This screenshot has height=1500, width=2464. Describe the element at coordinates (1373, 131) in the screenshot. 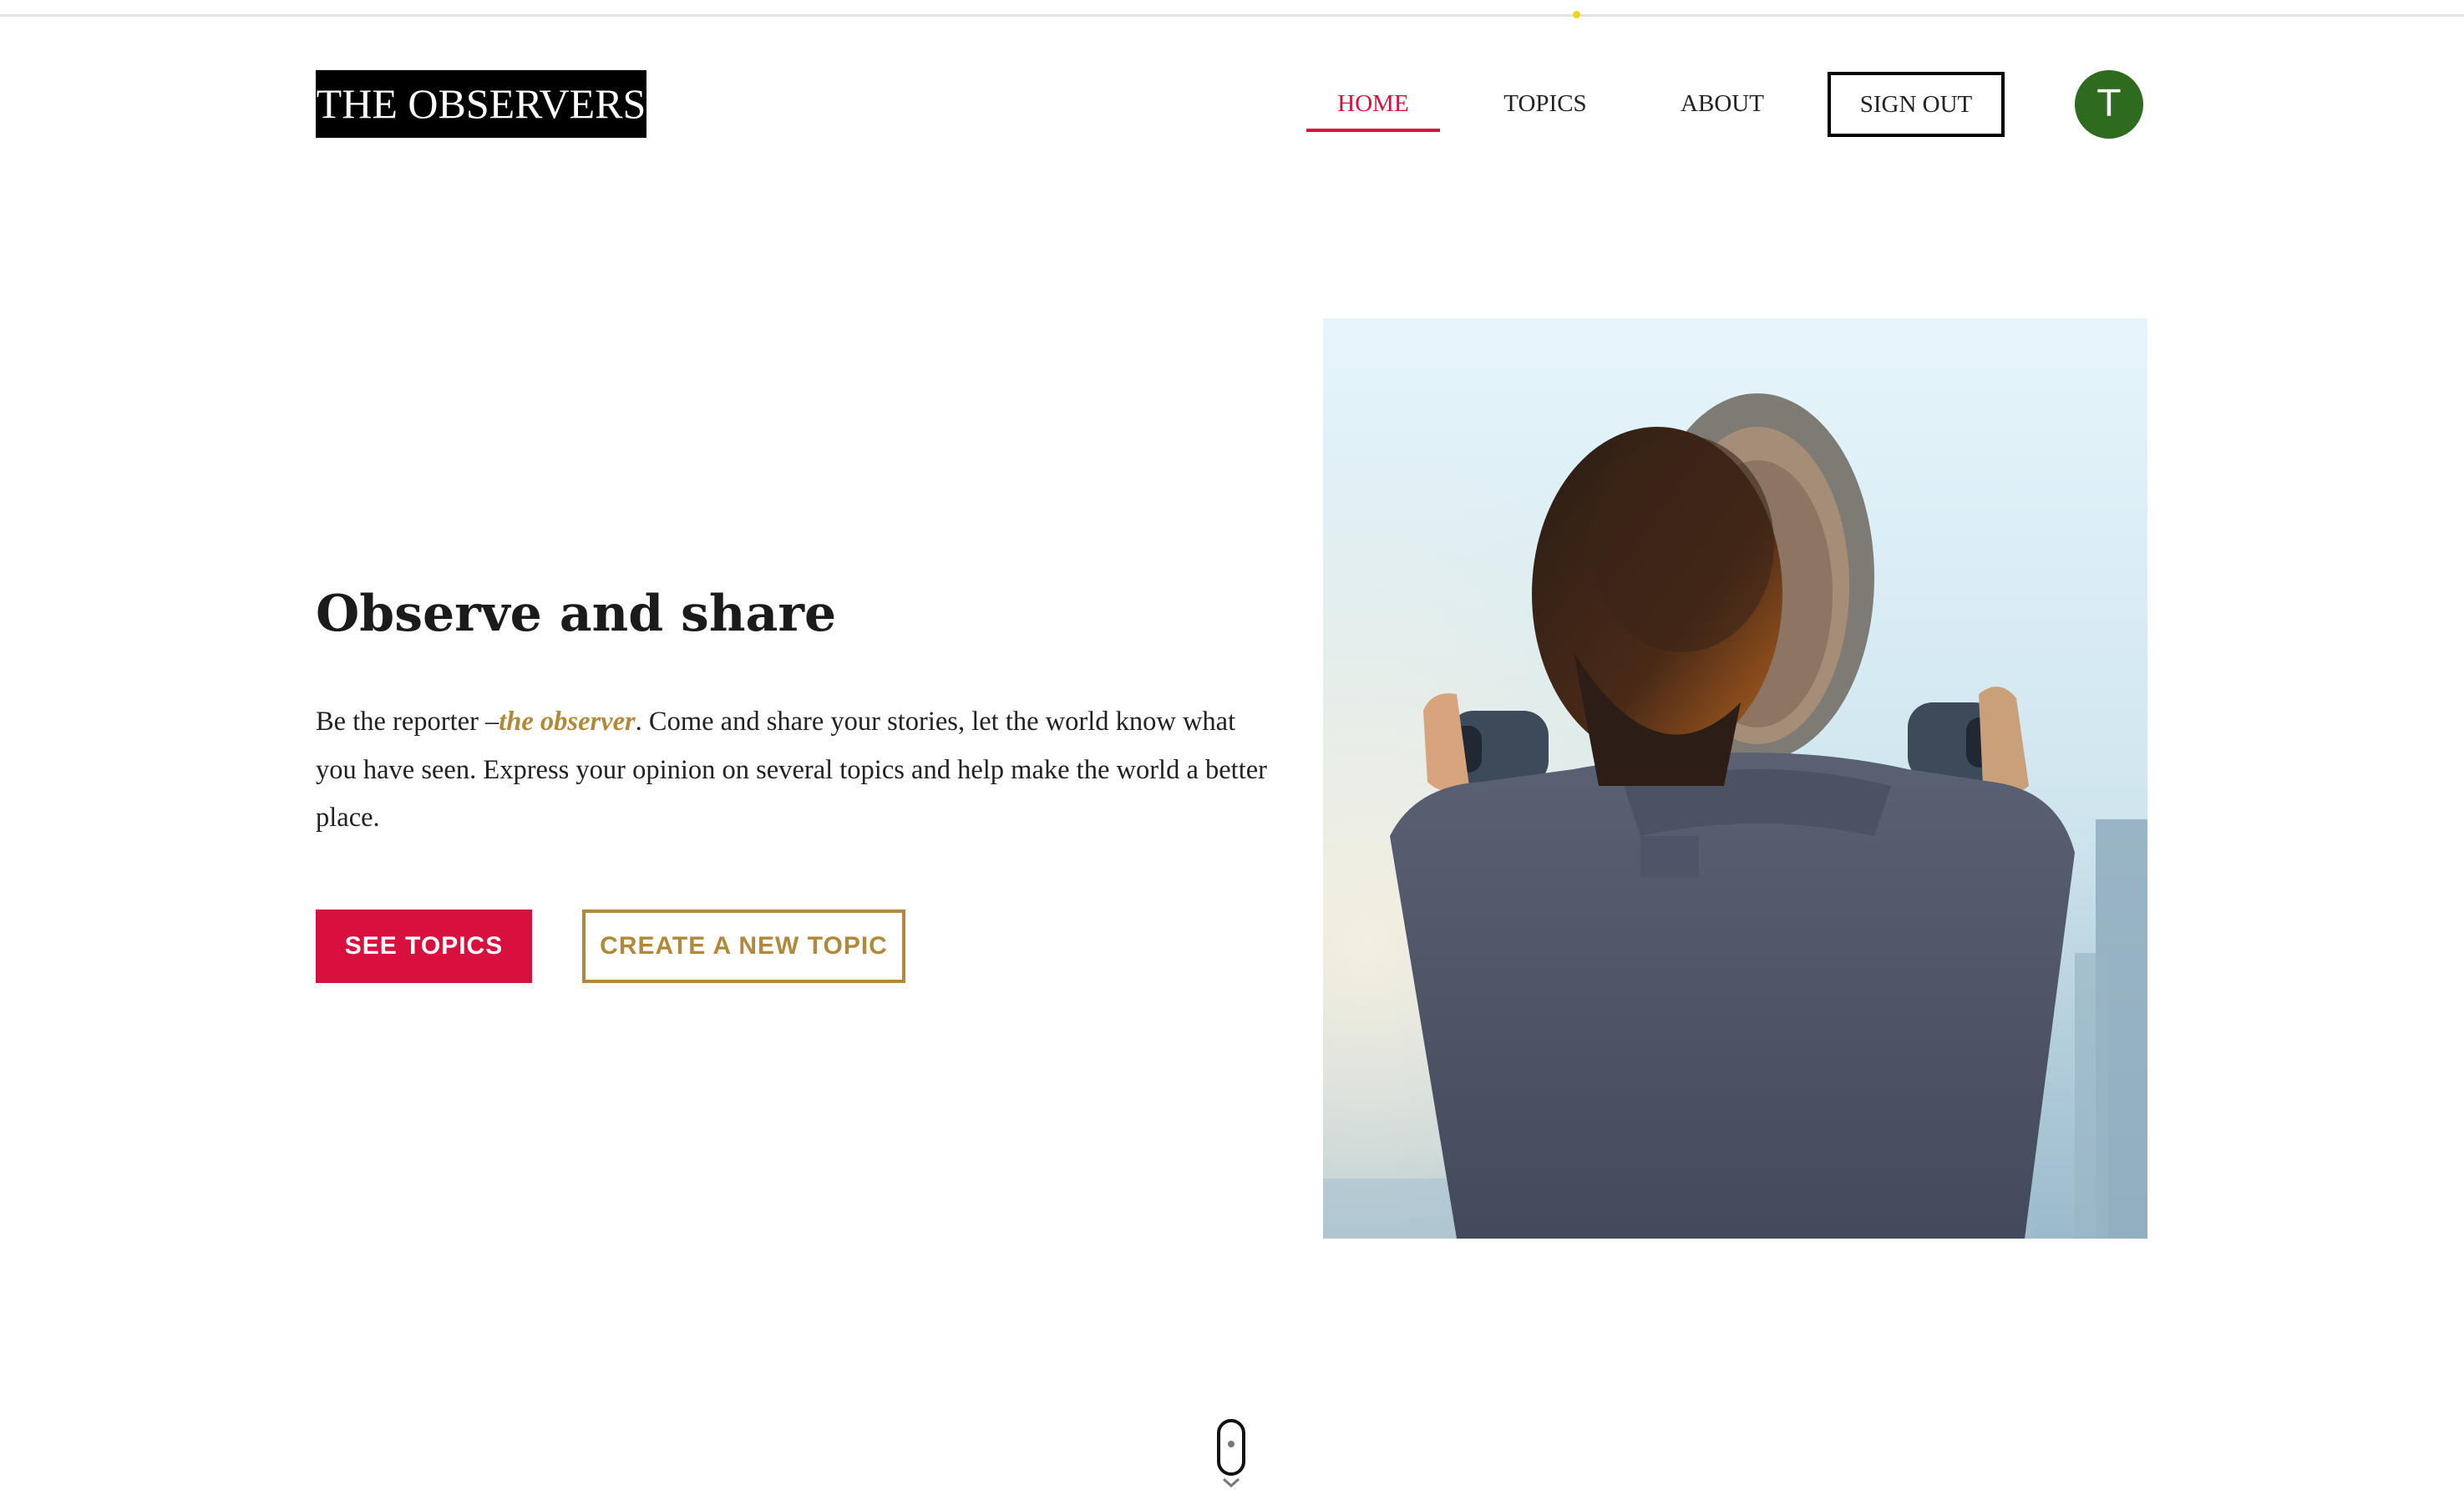

I see `nav-active-underline` at that location.